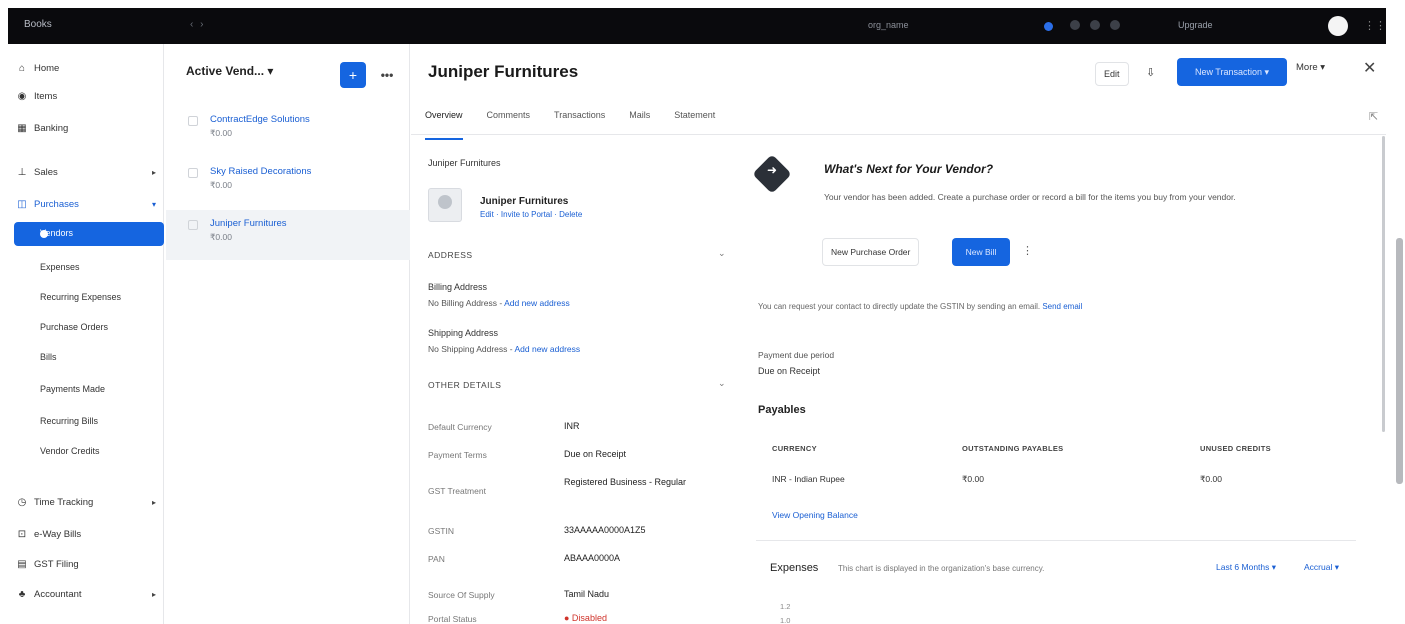  Describe the element at coordinates (60, 267) in the screenshot. I see `sidebar-subitem-expenses: Expenses` at that location.